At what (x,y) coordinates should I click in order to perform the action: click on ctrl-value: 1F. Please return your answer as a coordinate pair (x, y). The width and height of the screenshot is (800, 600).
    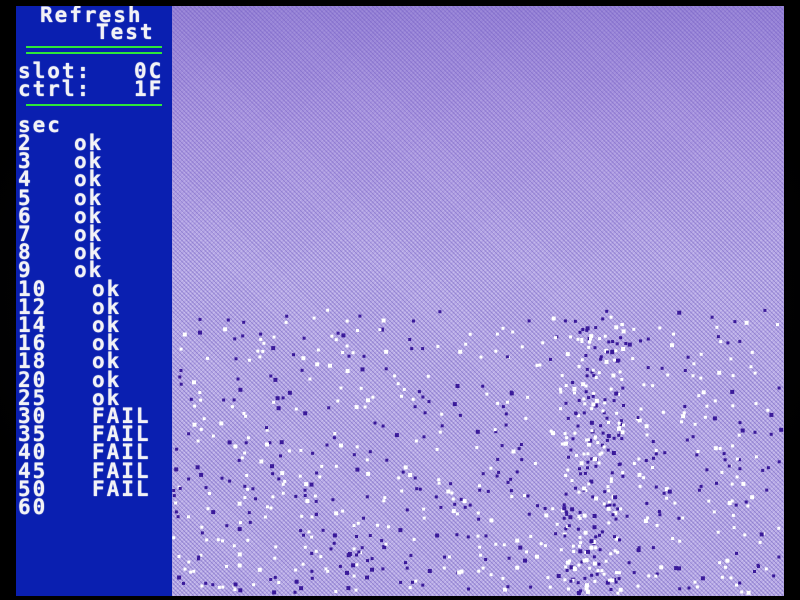
    Looking at the image, I should click on (149, 89).